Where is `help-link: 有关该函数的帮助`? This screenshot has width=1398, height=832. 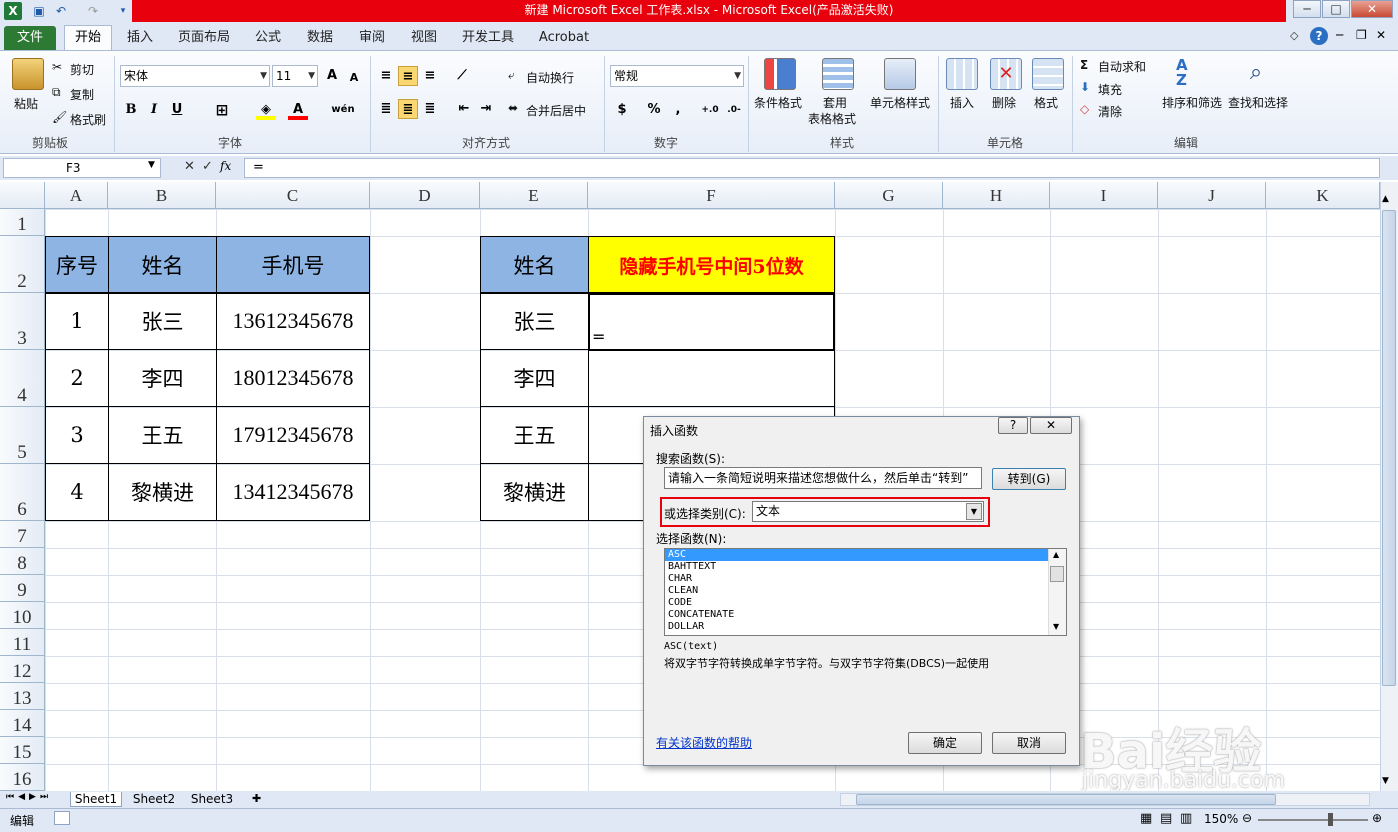 help-link: 有关该函数的帮助 is located at coordinates (704, 742).